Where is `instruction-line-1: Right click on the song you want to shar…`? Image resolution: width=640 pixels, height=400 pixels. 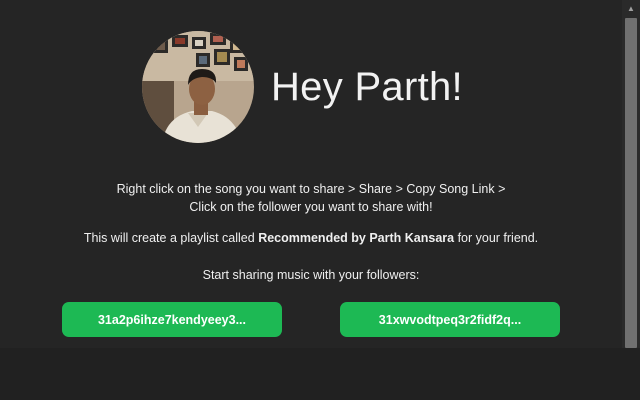 instruction-line-1: Right click on the song you want to shar… is located at coordinates (311, 189).